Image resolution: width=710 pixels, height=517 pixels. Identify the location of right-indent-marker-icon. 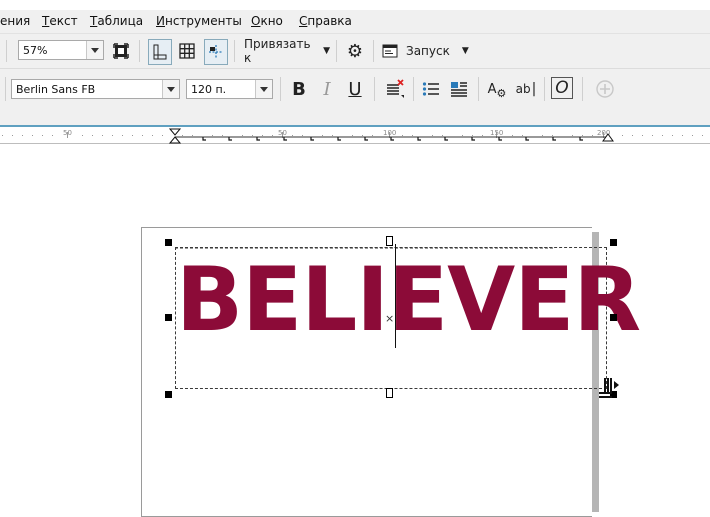
(608, 138).